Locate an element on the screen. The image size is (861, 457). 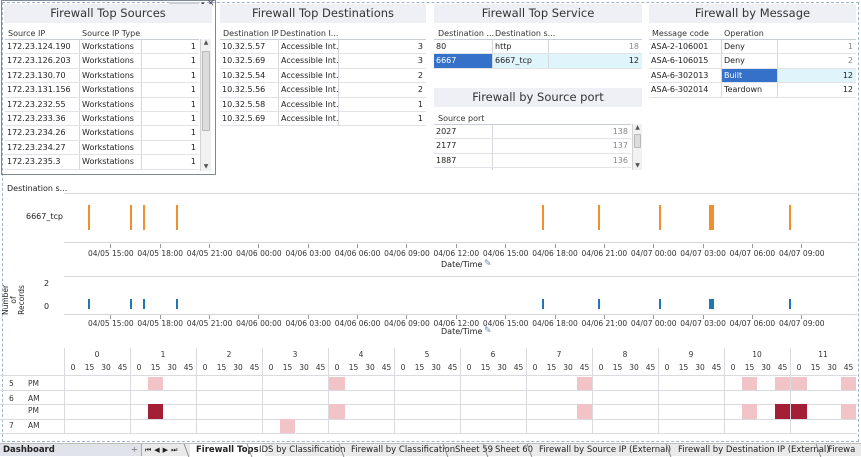
heatmap-hour-divider is located at coordinates (328, 391).